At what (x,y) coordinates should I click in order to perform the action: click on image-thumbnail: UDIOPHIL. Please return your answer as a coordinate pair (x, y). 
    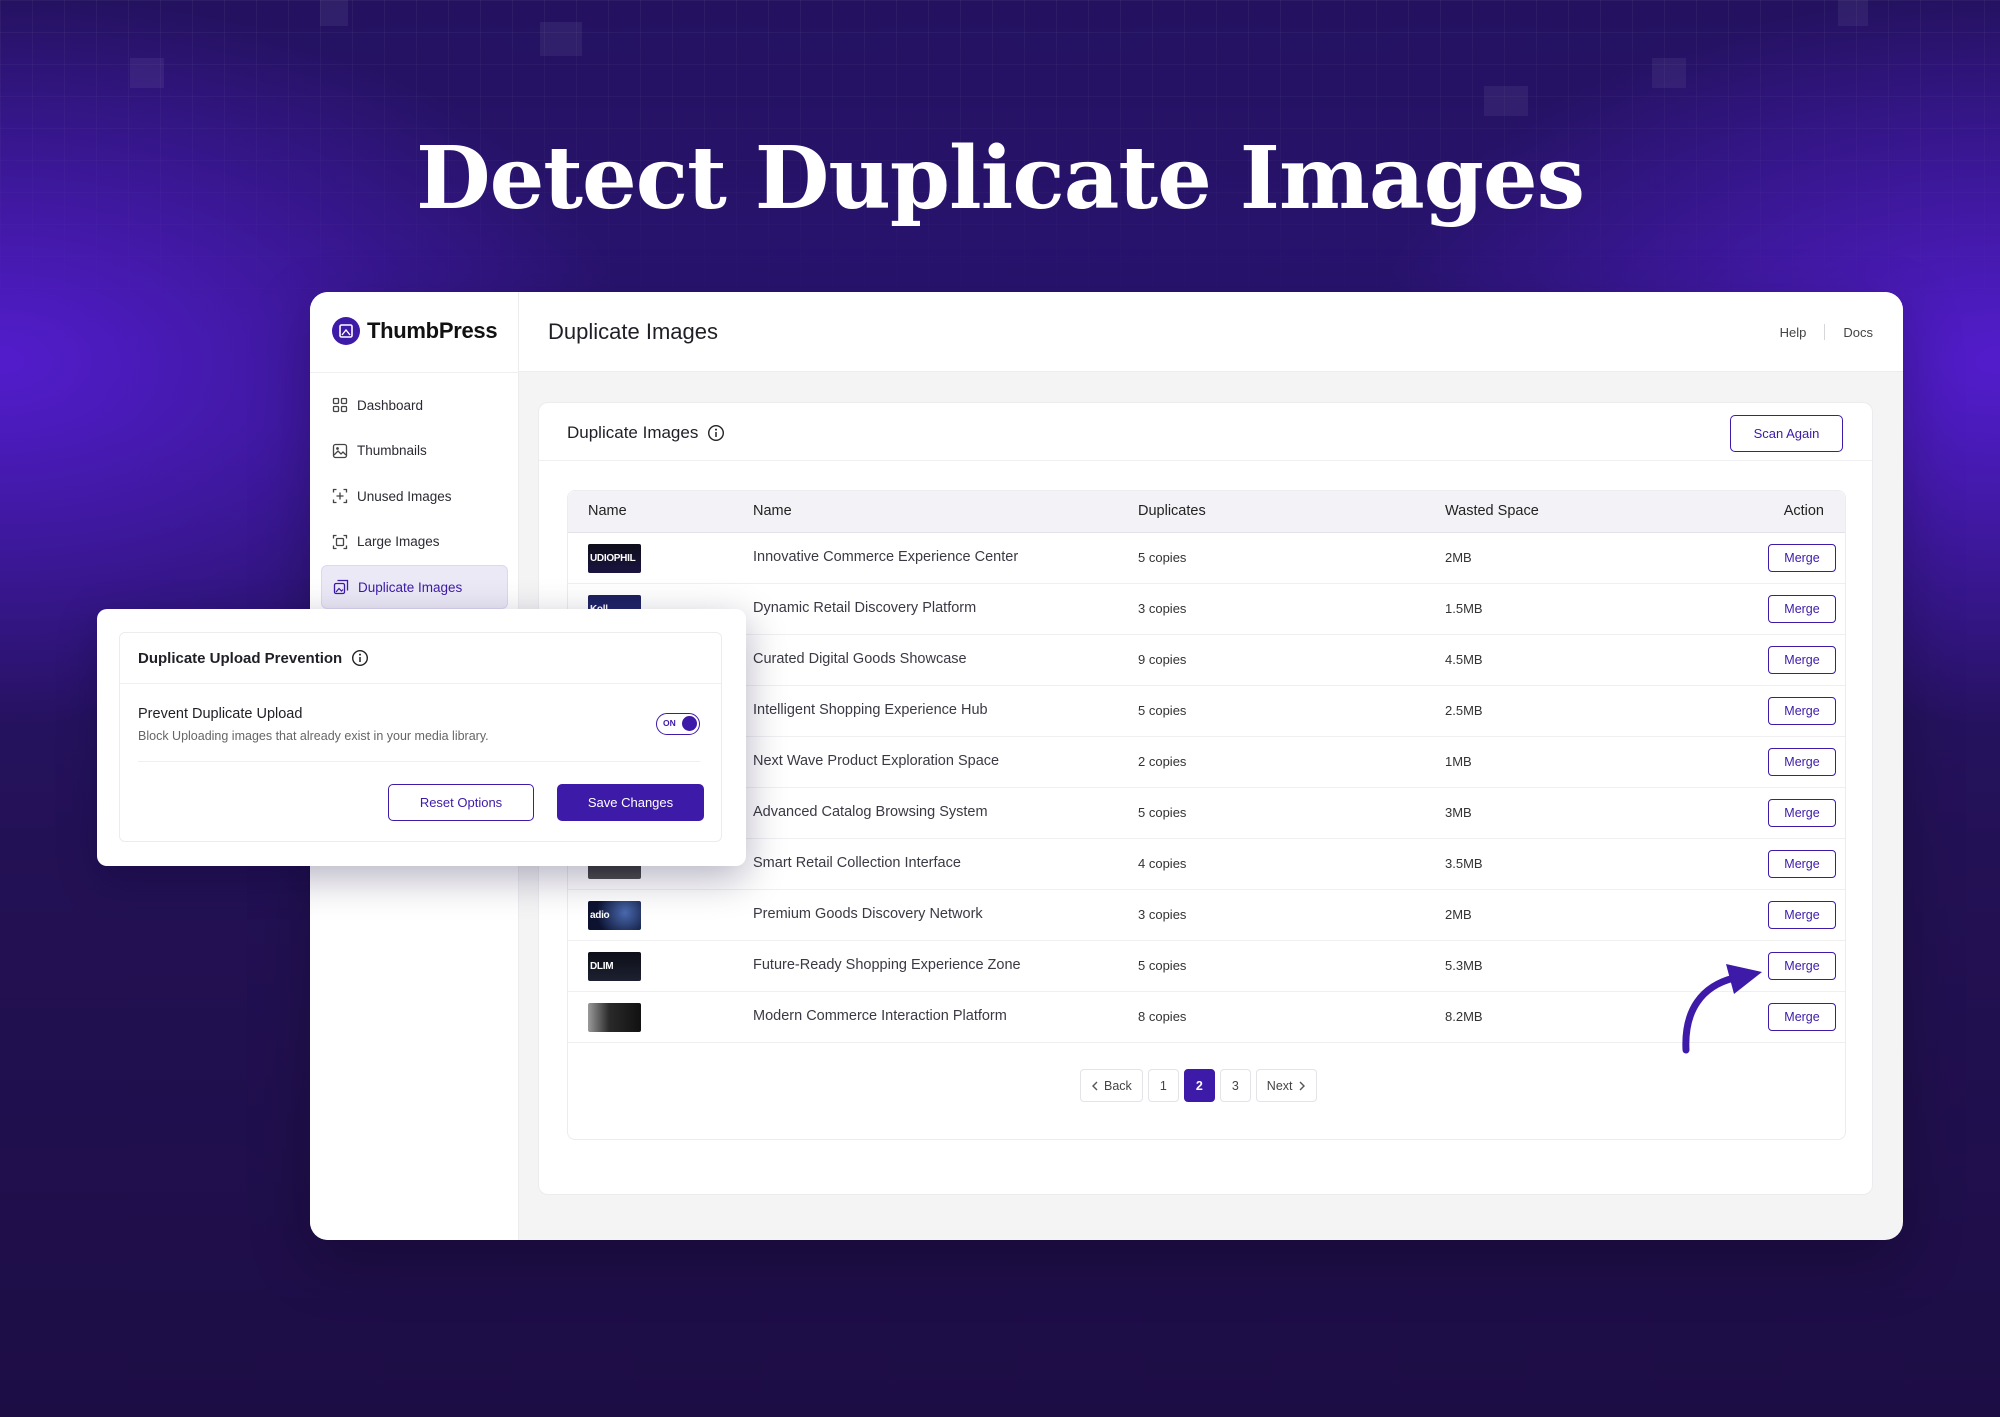
    Looking at the image, I should click on (614, 558).